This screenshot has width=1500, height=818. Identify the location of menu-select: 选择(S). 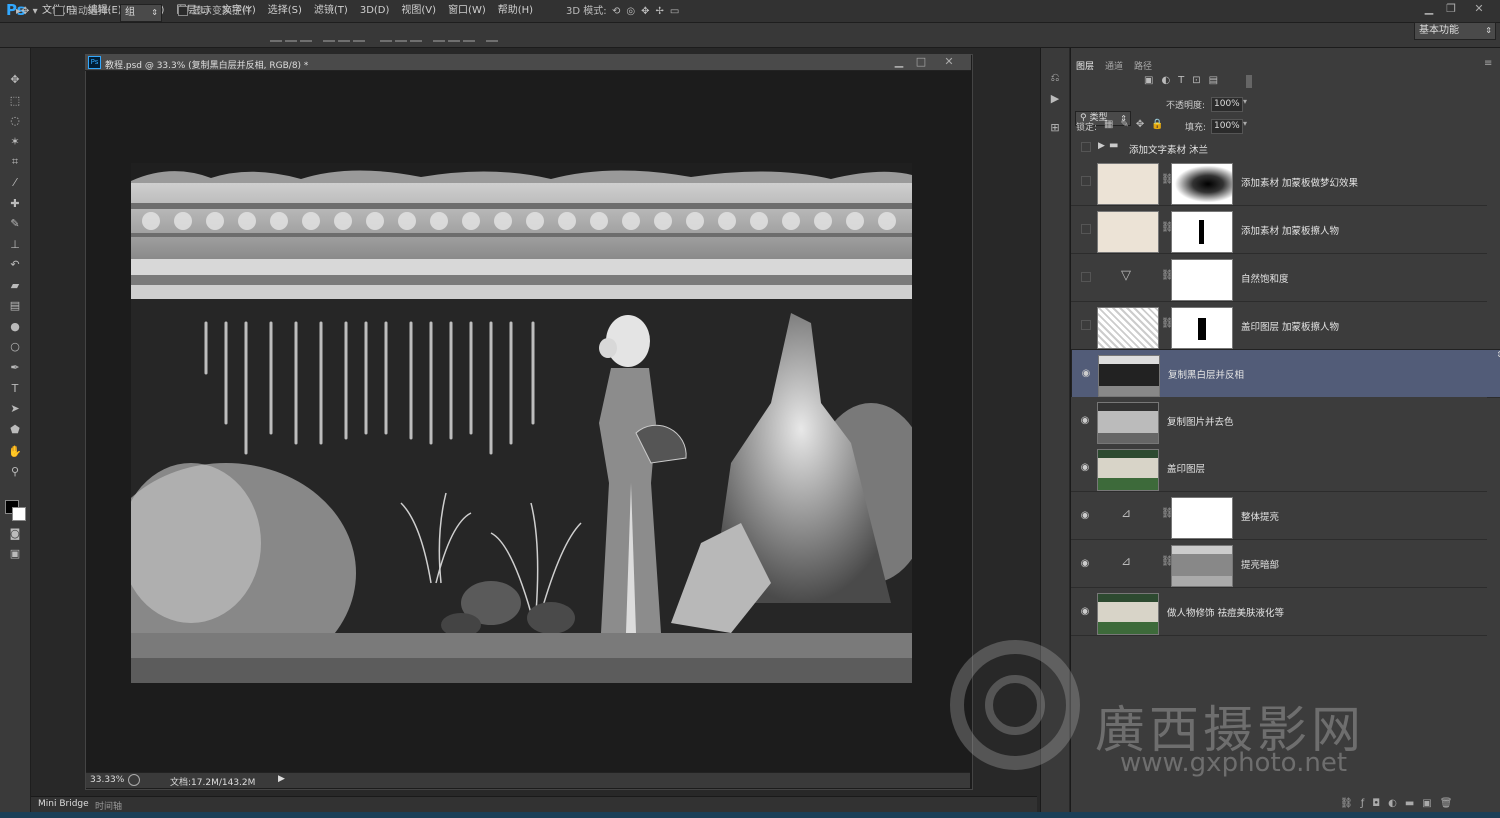
(285, 11).